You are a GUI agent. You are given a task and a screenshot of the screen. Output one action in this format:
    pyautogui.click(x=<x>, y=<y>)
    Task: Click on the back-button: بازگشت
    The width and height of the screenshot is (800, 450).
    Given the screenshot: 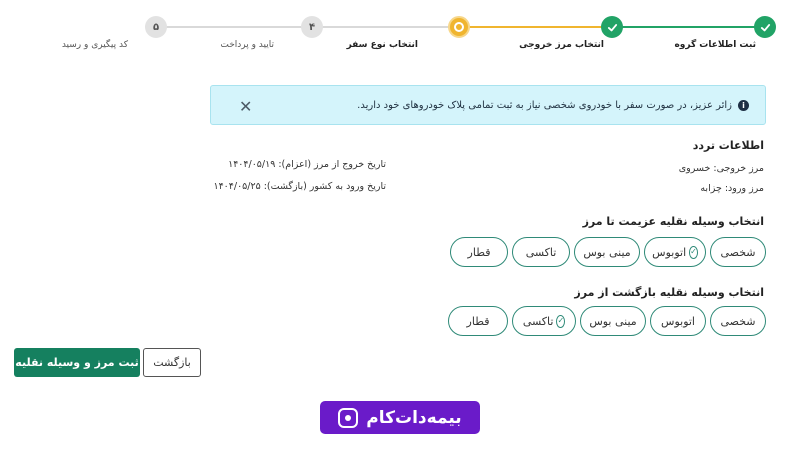 What is the action you would take?
    pyautogui.click(x=172, y=362)
    